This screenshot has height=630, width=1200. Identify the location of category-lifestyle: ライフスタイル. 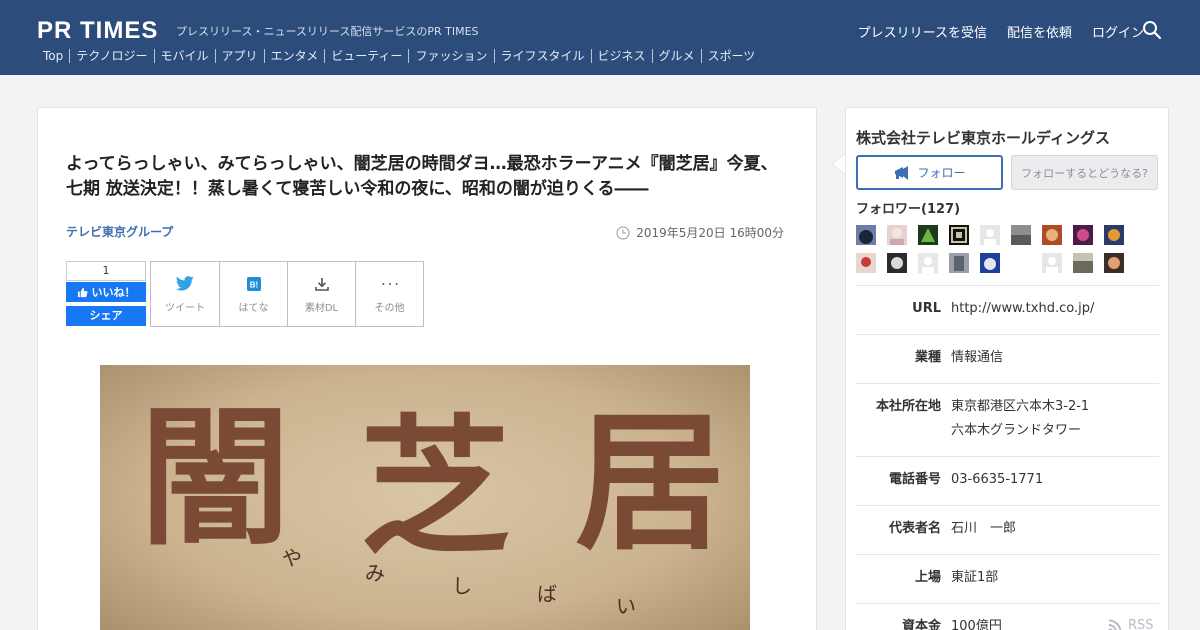
(542, 56).